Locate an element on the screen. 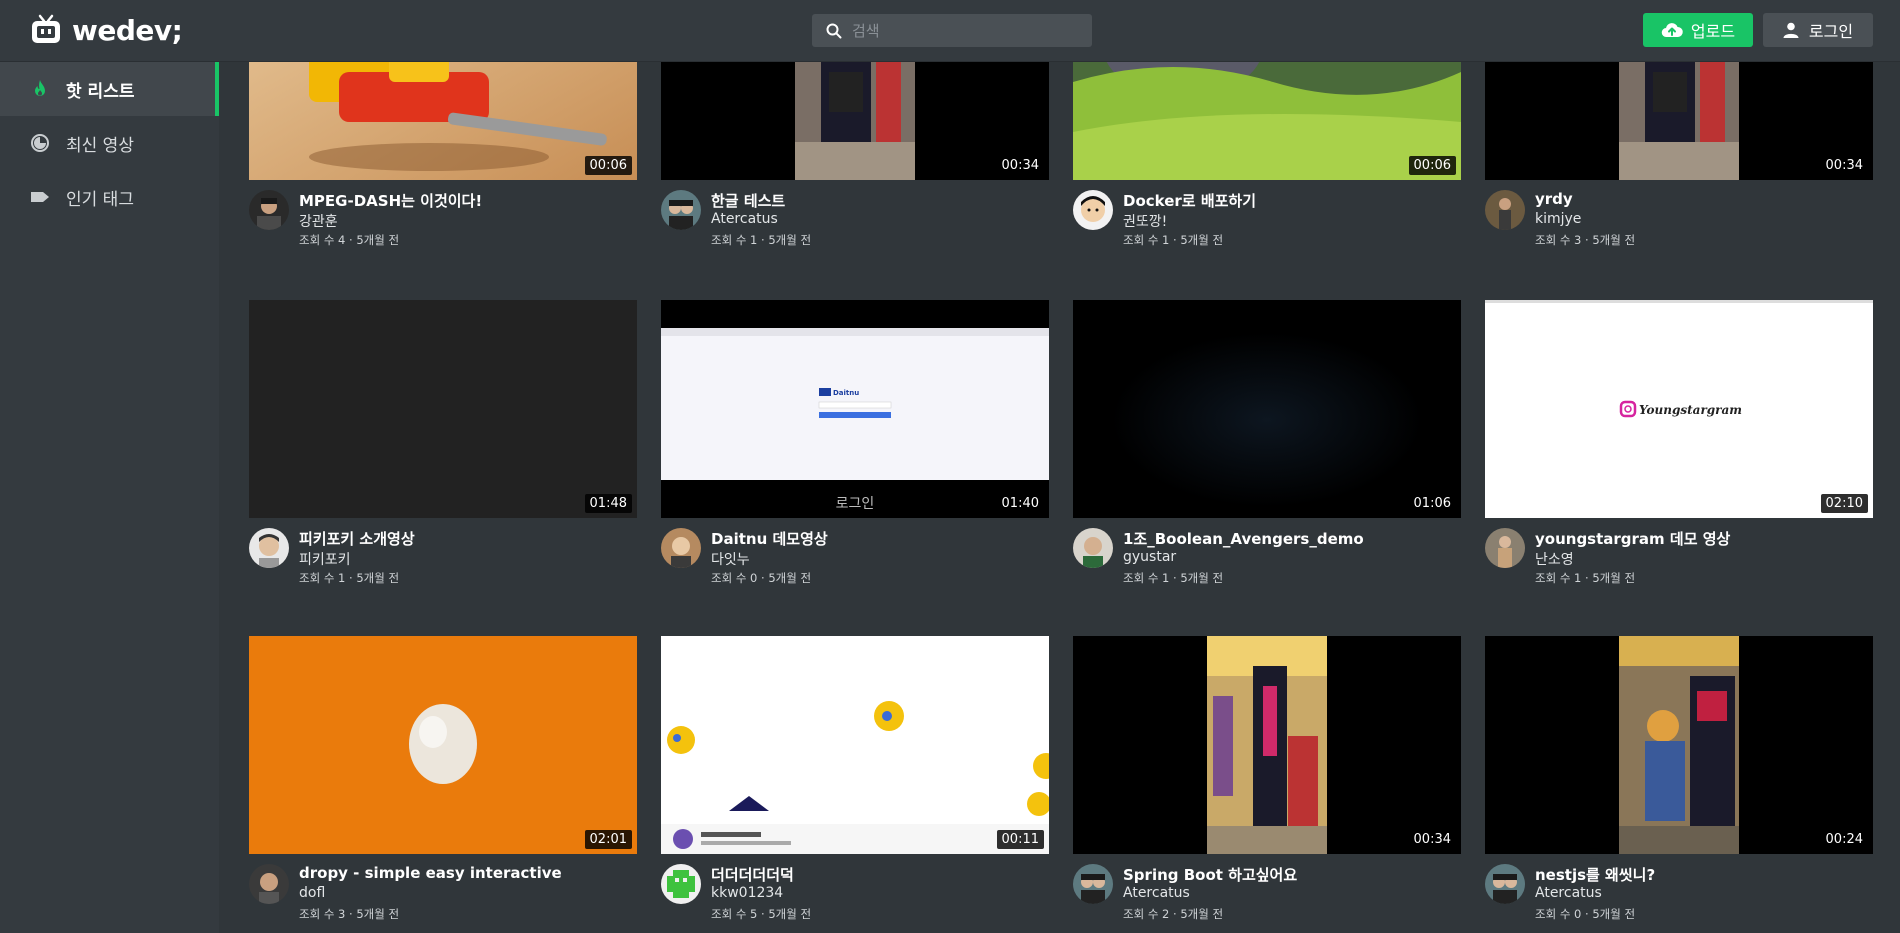  video-title: Docker로 배포하기 is located at coordinates (1189, 200).